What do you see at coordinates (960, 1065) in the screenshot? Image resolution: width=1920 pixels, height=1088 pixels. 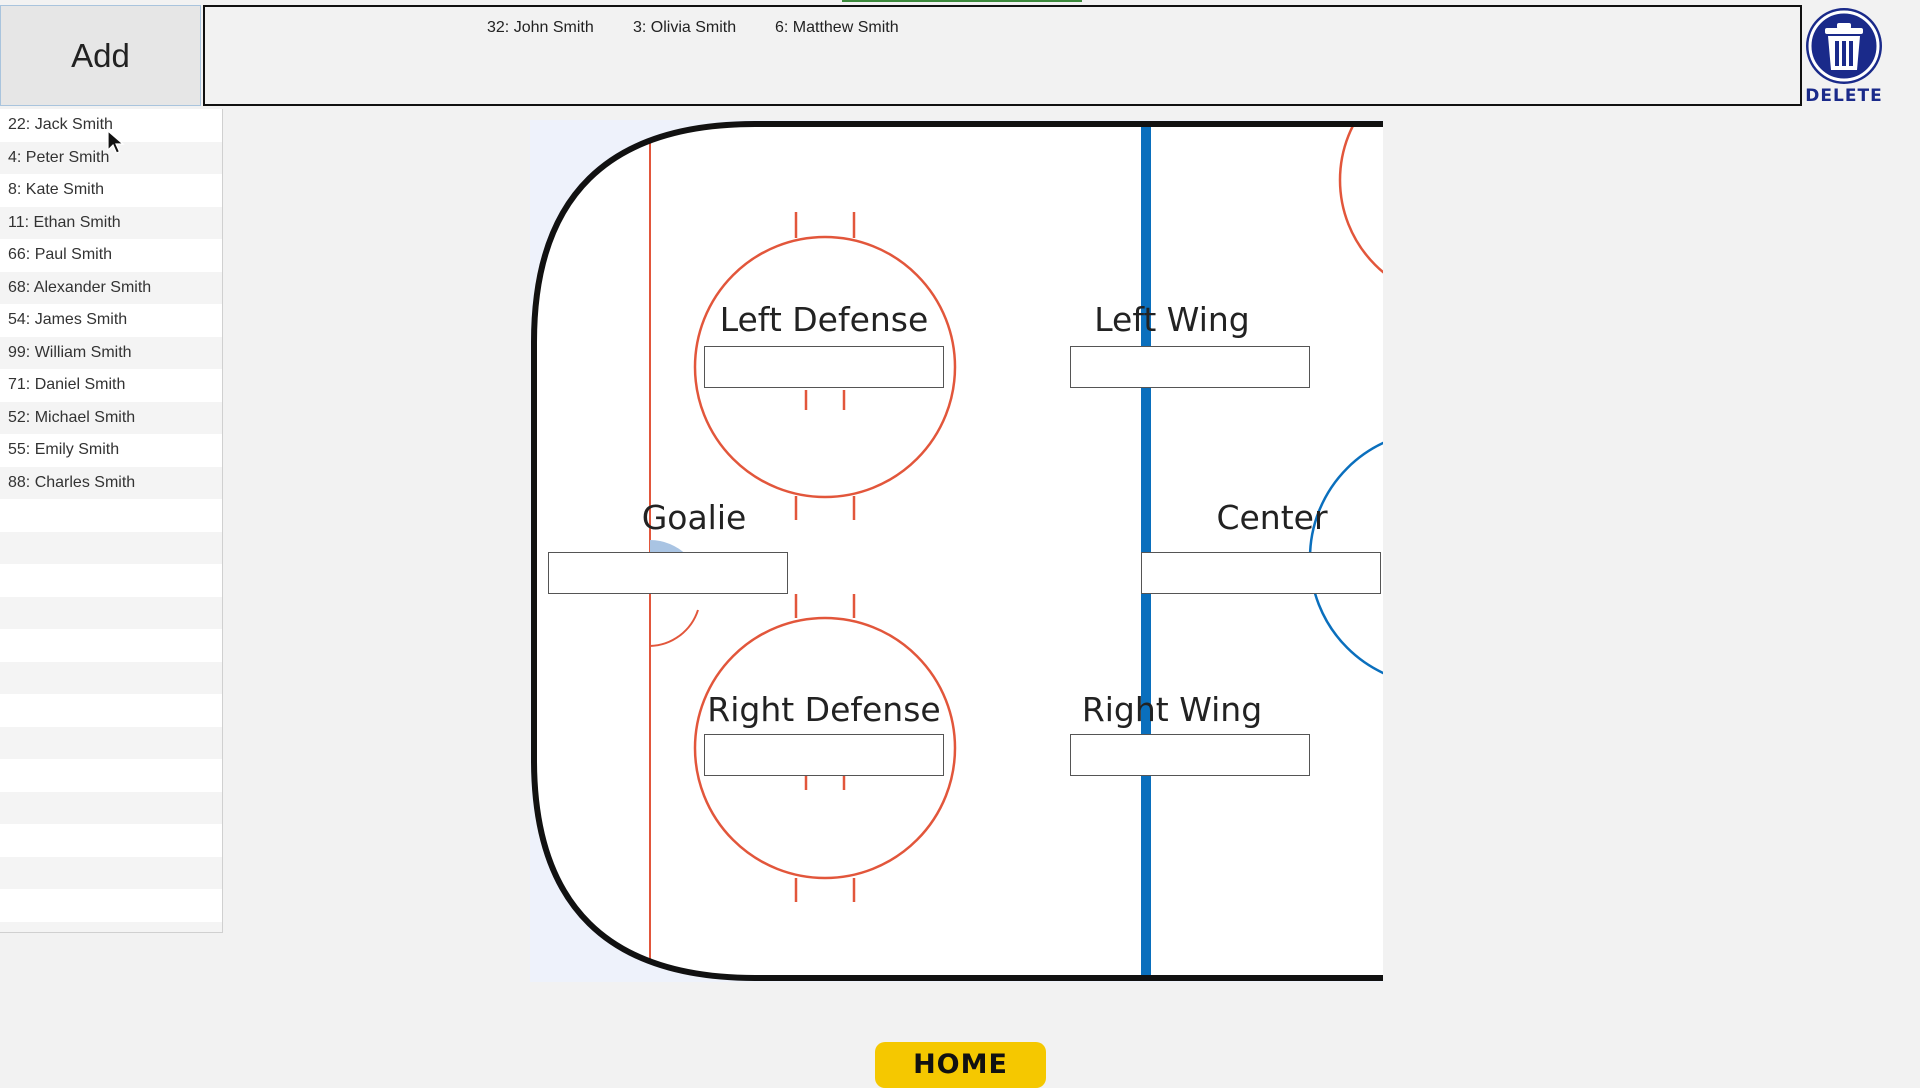 I see `home-button: HOME` at bounding box center [960, 1065].